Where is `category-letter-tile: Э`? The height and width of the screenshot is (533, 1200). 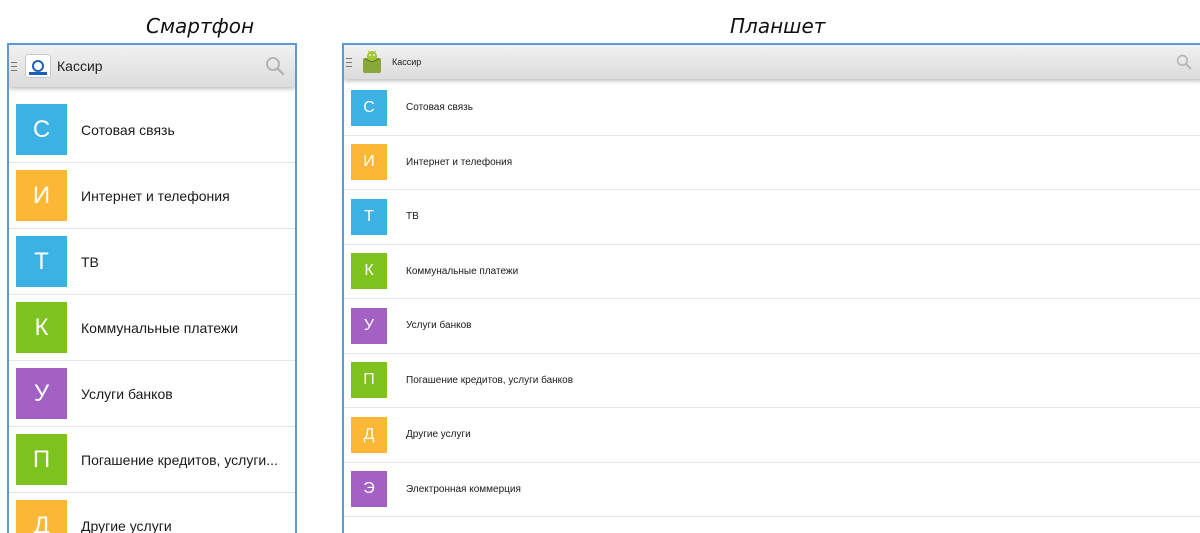
category-letter-tile: Э is located at coordinates (369, 489).